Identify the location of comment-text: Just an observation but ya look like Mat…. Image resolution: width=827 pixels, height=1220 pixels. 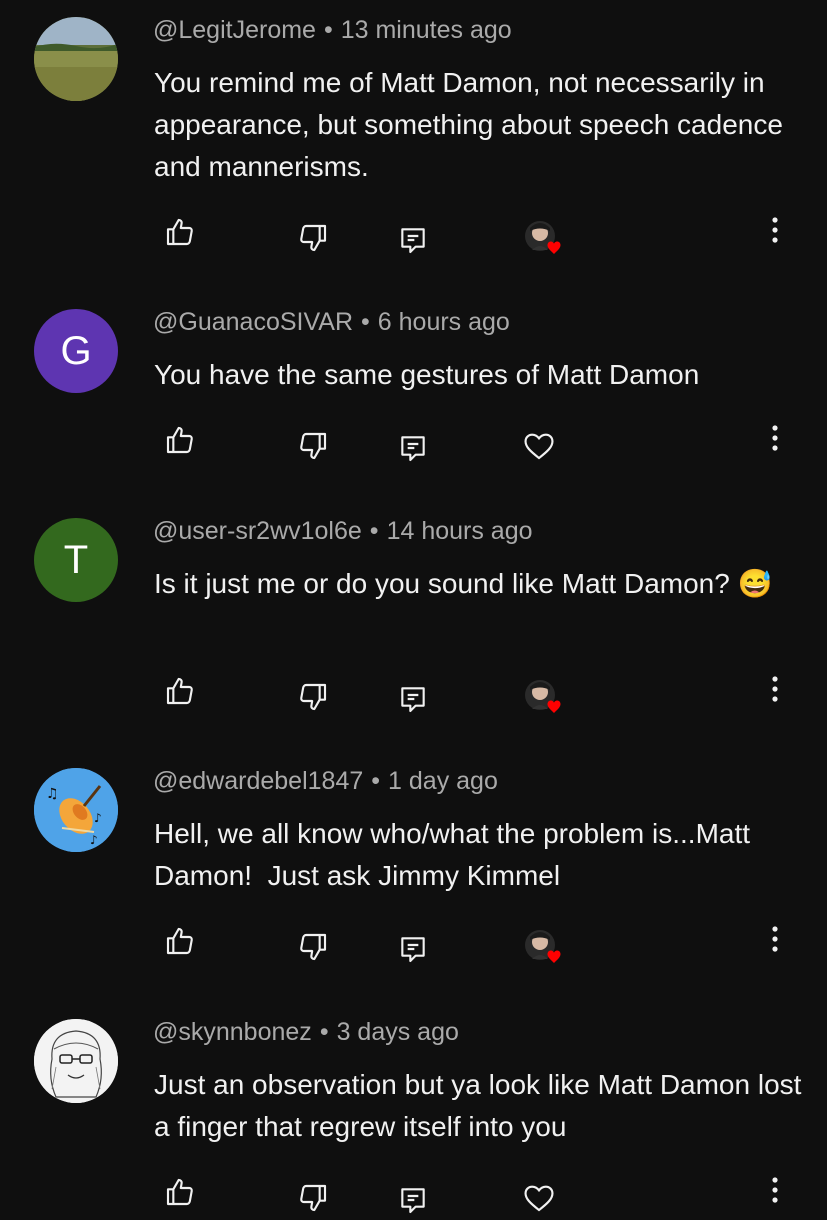
(478, 1105).